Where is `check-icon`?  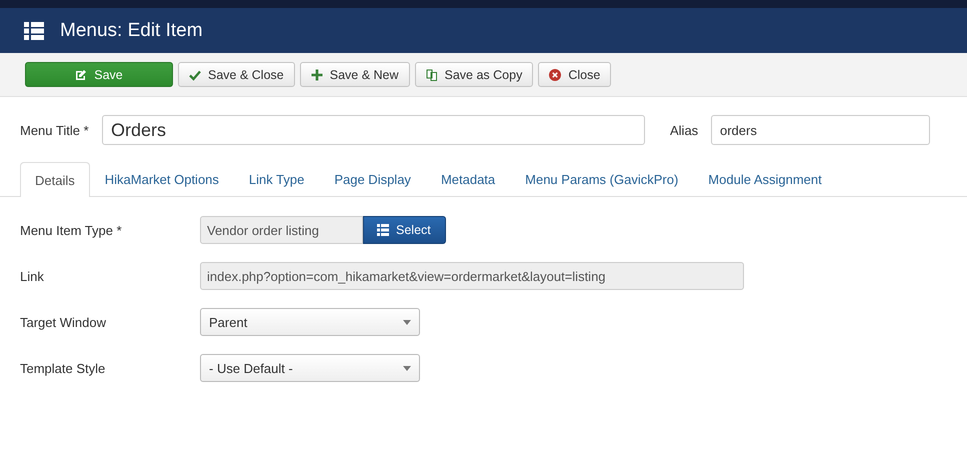 check-icon is located at coordinates (195, 74).